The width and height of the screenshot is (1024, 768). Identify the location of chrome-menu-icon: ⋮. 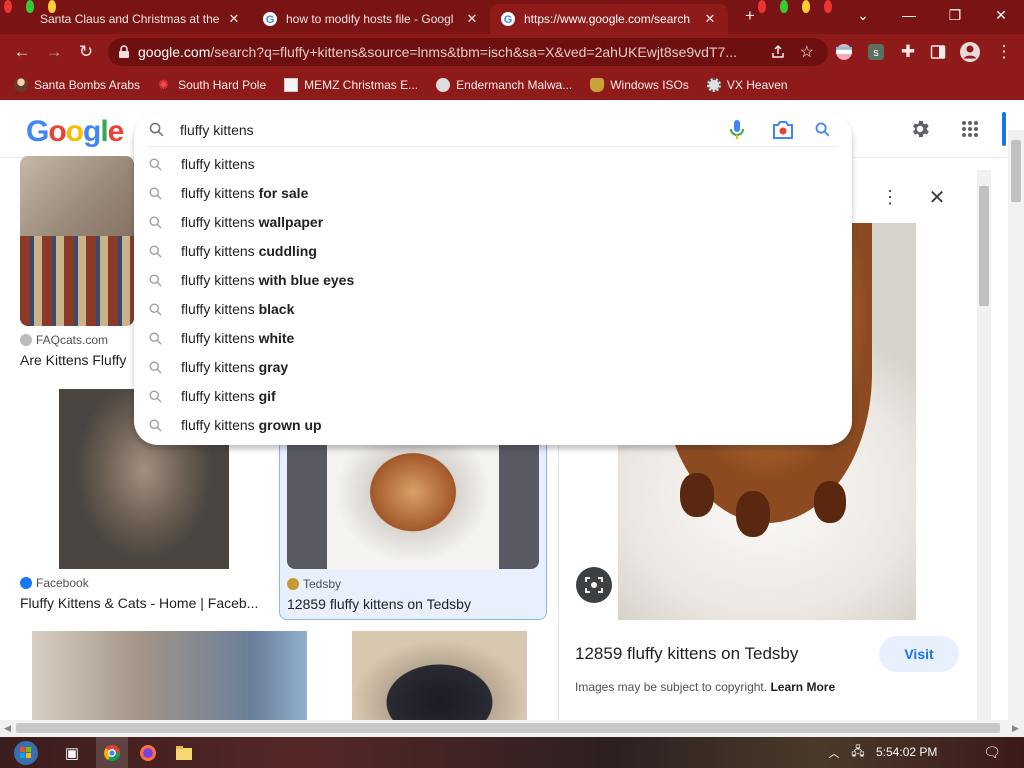
(1004, 52).